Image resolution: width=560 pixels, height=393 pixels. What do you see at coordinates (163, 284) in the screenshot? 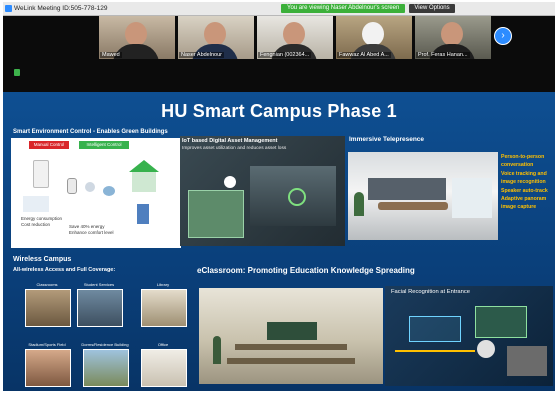
I see `wireless-item-label: Library` at bounding box center [163, 284].